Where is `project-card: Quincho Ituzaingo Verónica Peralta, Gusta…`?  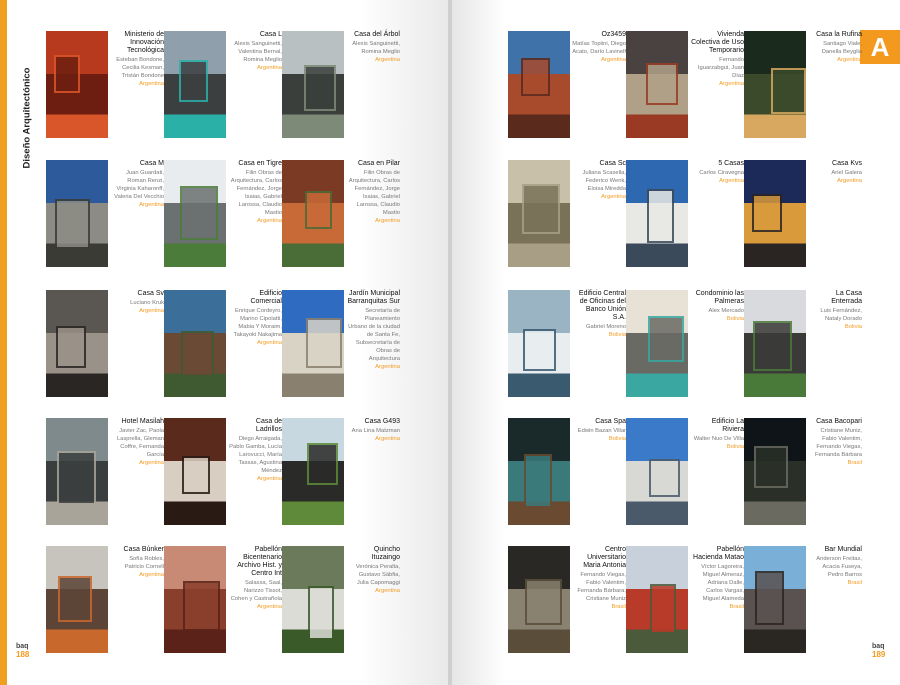 project-card: Quincho Ituzaingo Verónica Peralta, Gusta… is located at coordinates (341, 599).